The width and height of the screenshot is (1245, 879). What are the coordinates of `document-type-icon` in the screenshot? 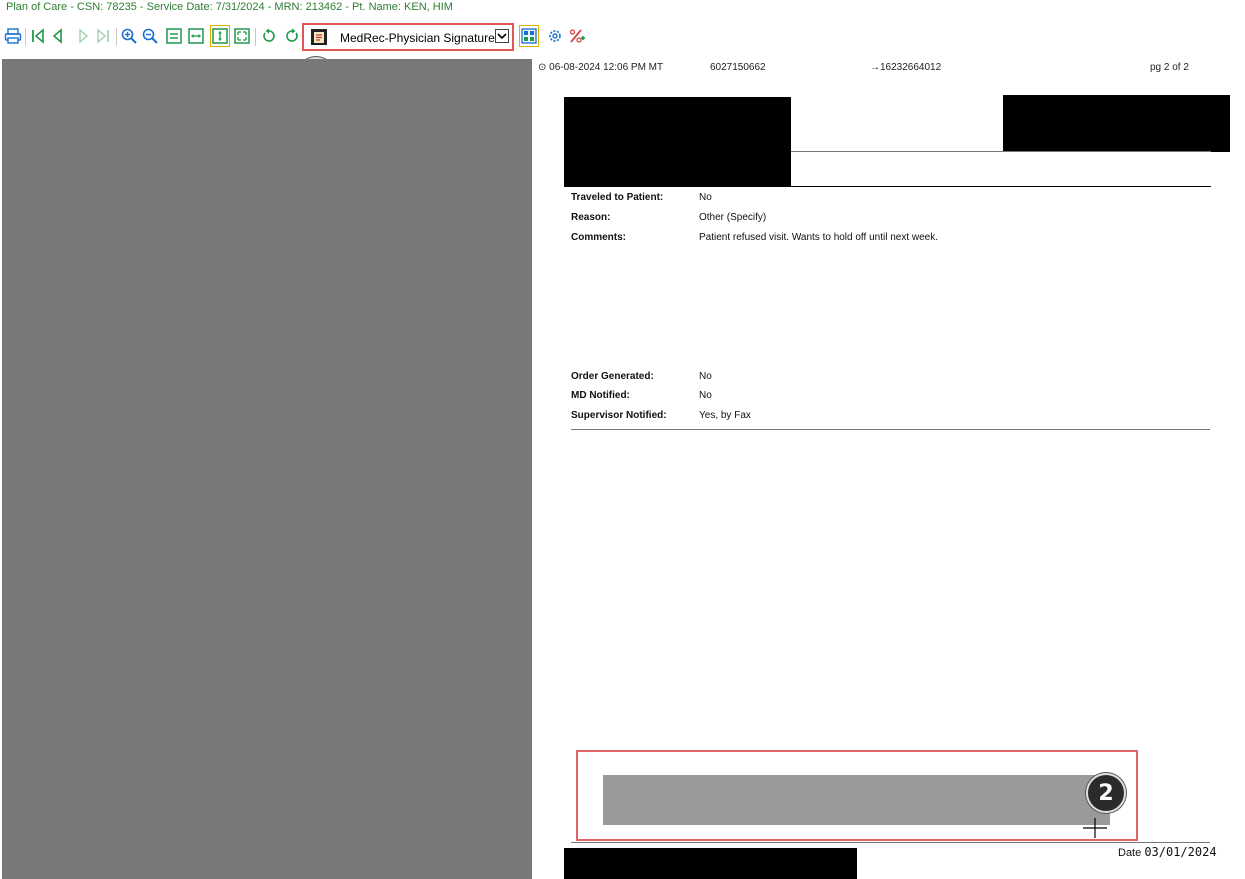 It's located at (319, 37).